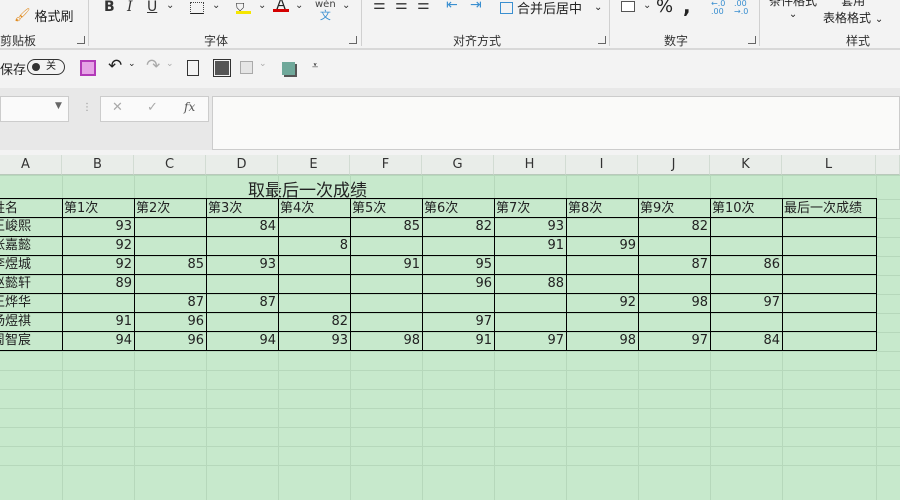  Describe the element at coordinates (379, 6) in the screenshot. I see `align-left-icon: ☰` at that location.